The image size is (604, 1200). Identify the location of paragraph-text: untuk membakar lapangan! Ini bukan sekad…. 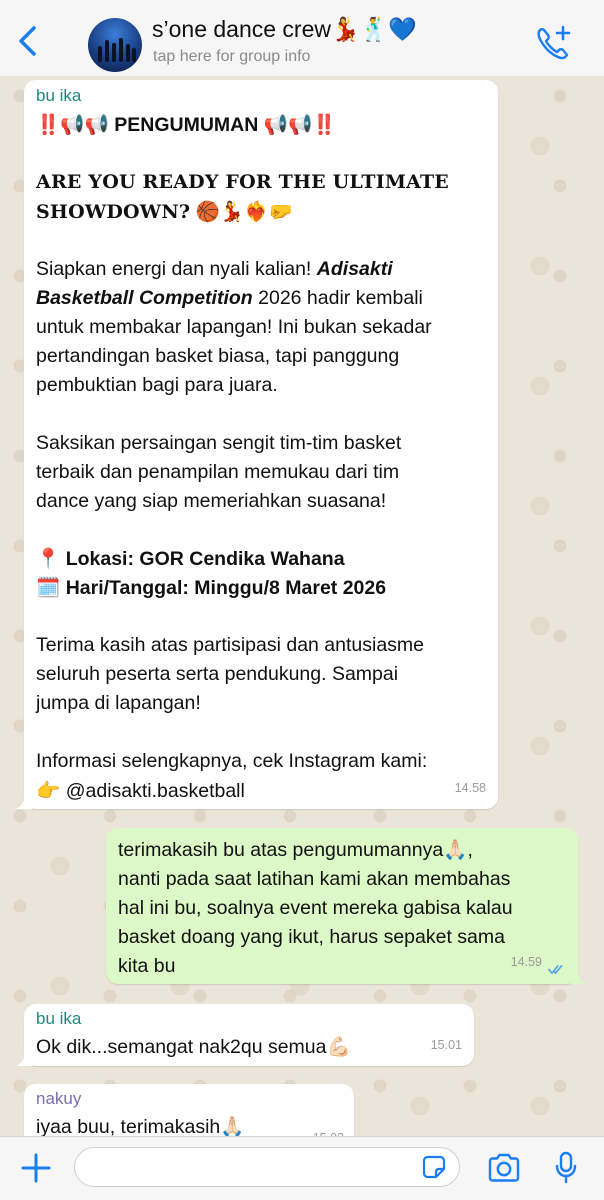
(234, 327).